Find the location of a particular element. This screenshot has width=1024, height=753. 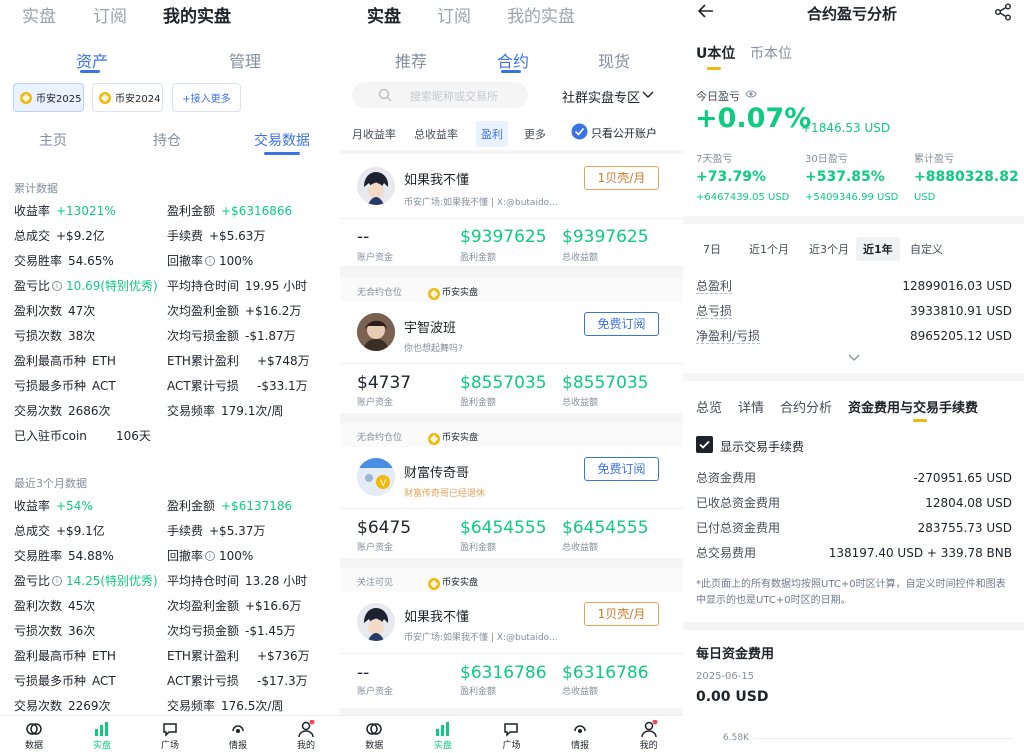

tab-coin-margined: 币本位 is located at coordinates (771, 53).